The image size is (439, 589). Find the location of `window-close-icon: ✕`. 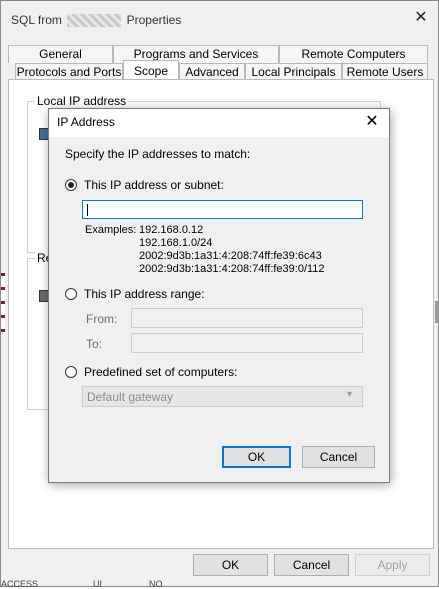

window-close-icon: ✕ is located at coordinates (421, 18).